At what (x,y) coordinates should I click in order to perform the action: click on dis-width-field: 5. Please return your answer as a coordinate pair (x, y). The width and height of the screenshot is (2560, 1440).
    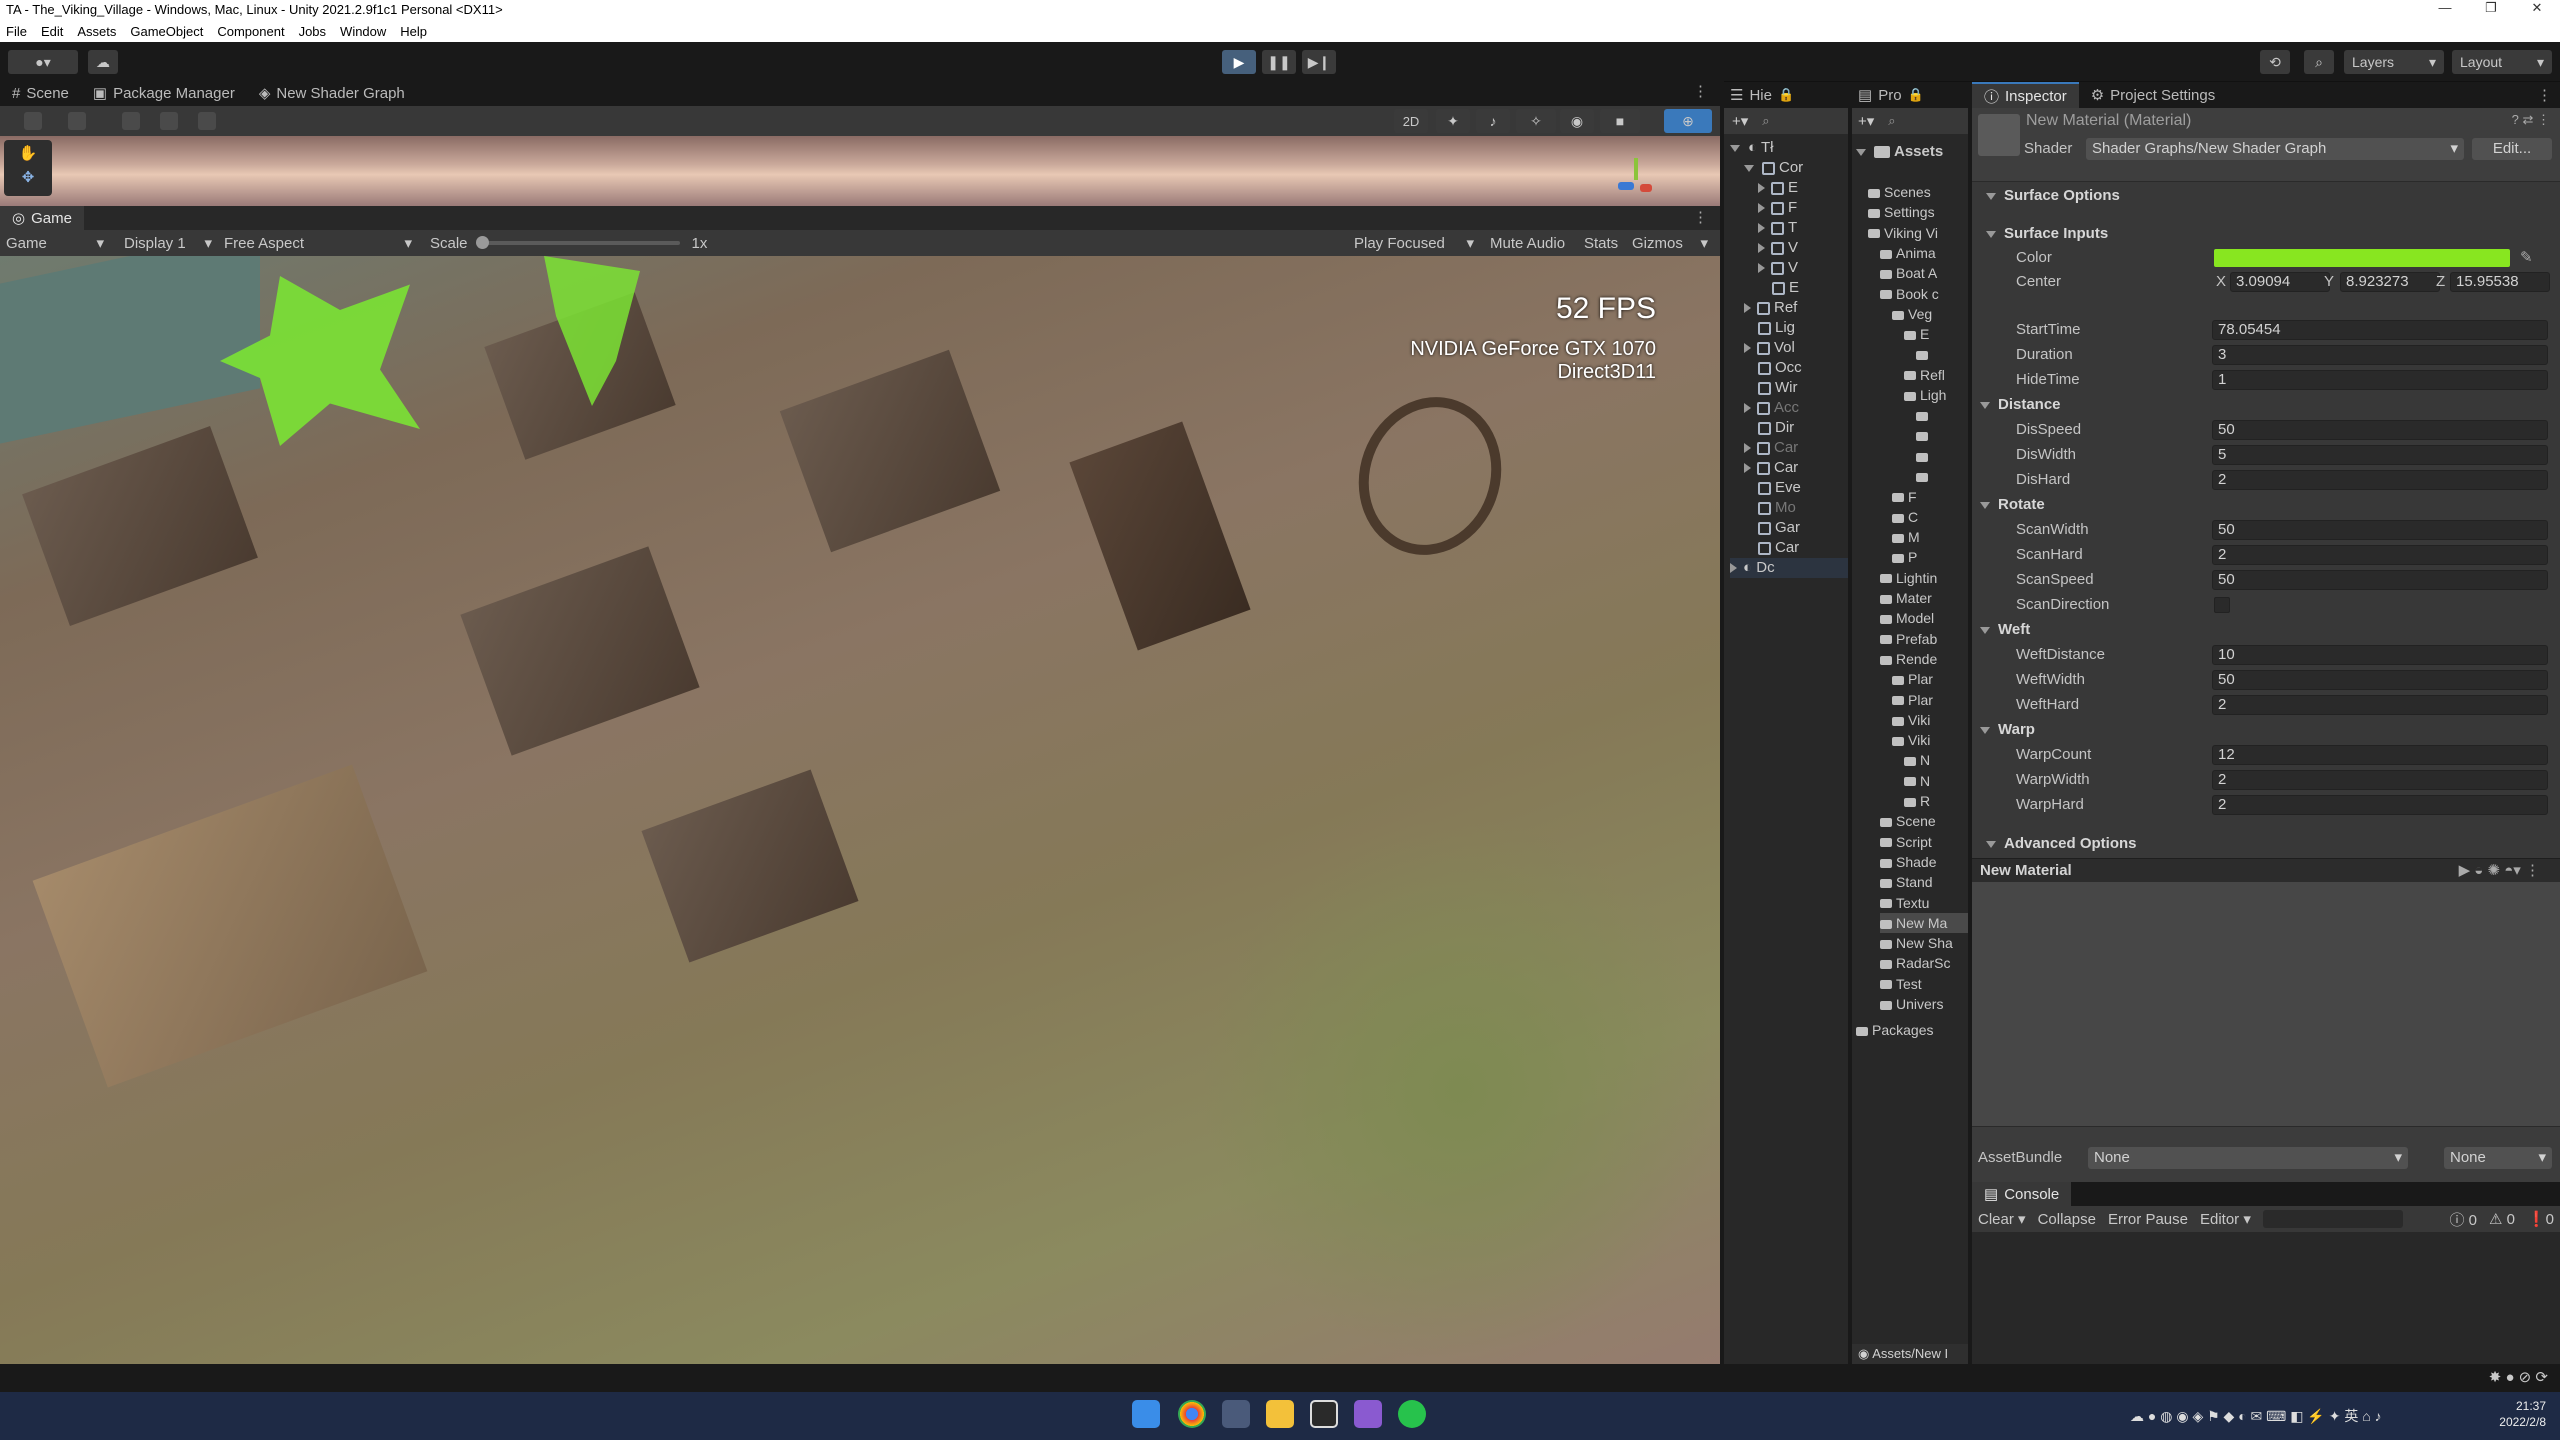
    Looking at the image, I should click on (2380, 455).